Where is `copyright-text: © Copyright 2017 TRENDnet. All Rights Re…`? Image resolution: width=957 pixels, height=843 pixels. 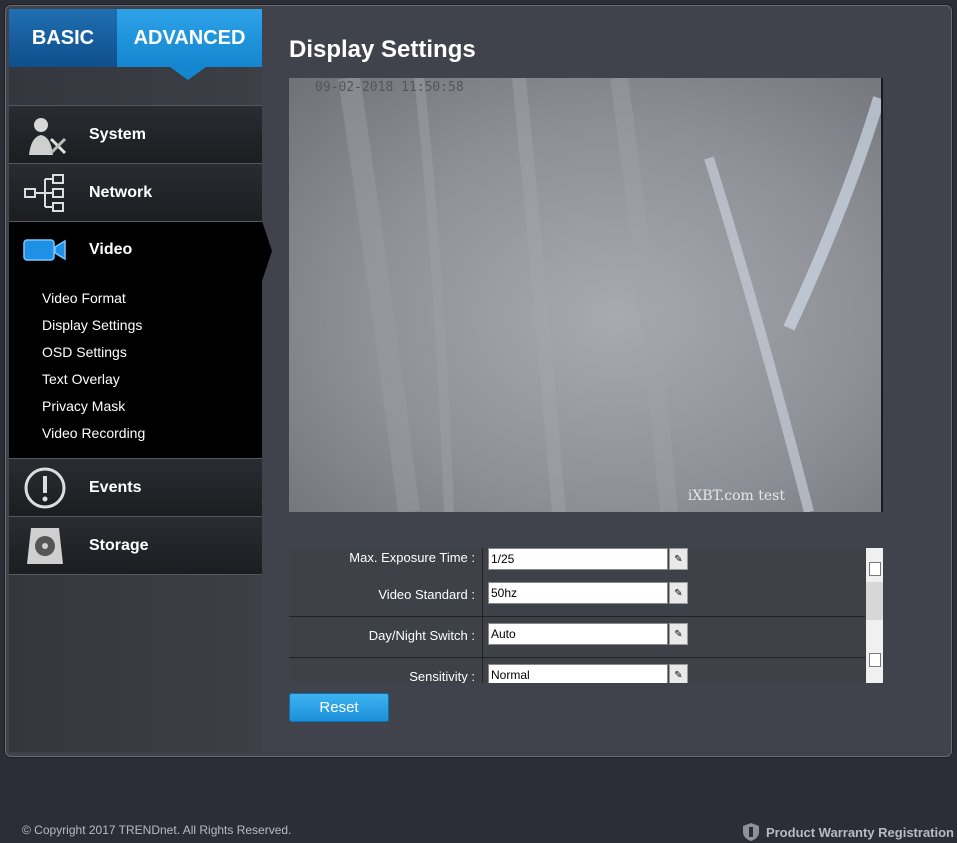
copyright-text: © Copyright 2017 TRENDnet. All Rights Re… is located at coordinates (157, 830).